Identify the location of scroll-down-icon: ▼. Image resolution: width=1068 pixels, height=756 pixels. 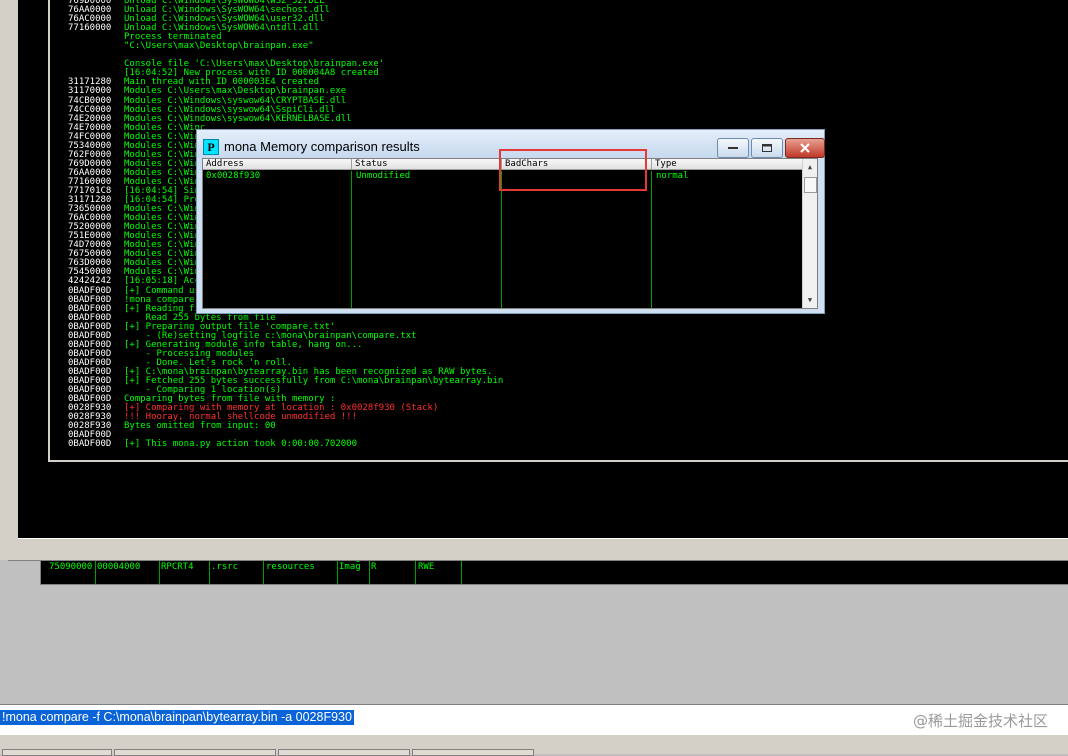
(810, 300).